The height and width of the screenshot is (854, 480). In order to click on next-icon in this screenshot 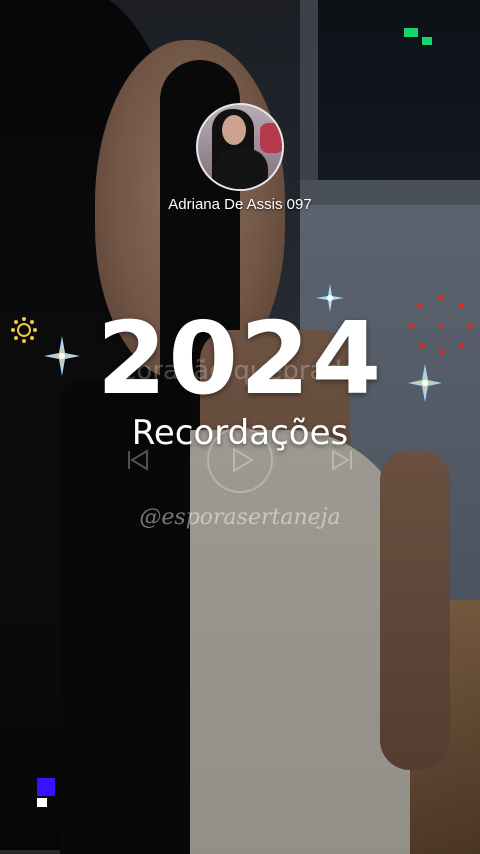, I will do `click(342, 460)`.